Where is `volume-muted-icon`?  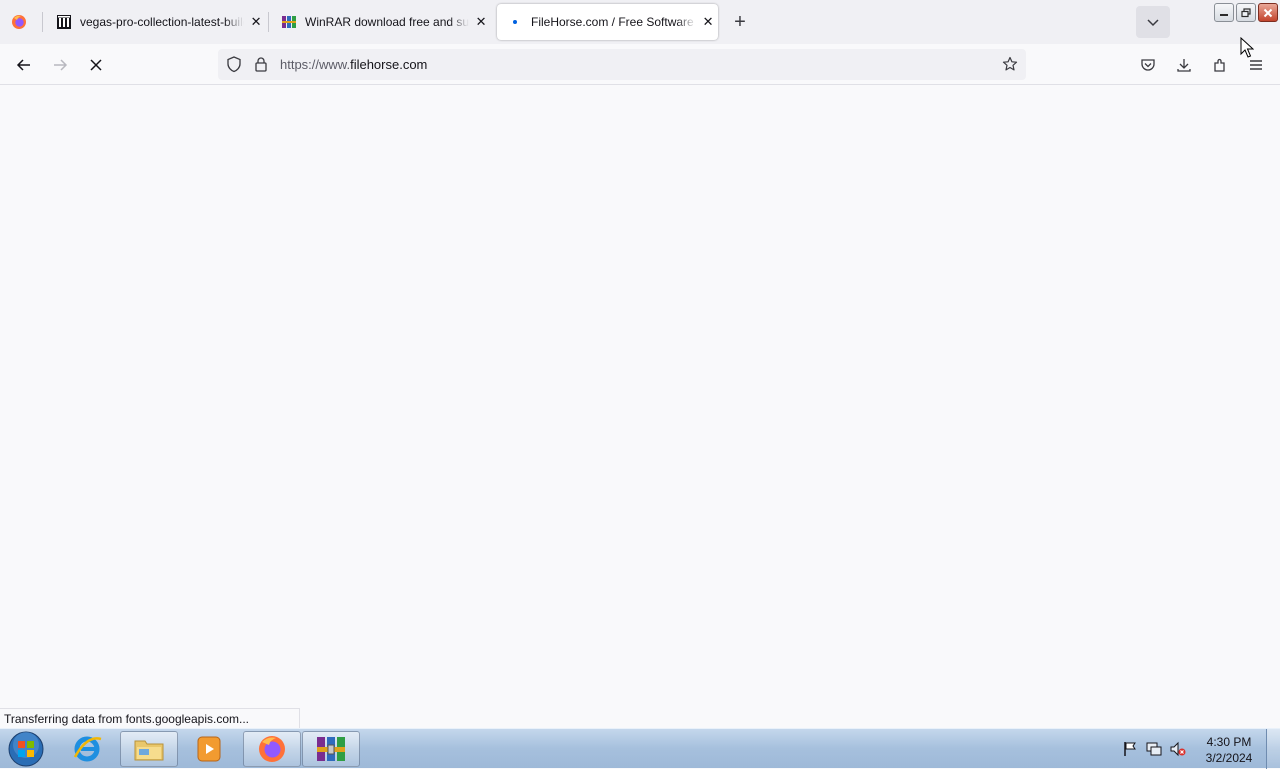
volume-muted-icon is located at coordinates (1178, 749).